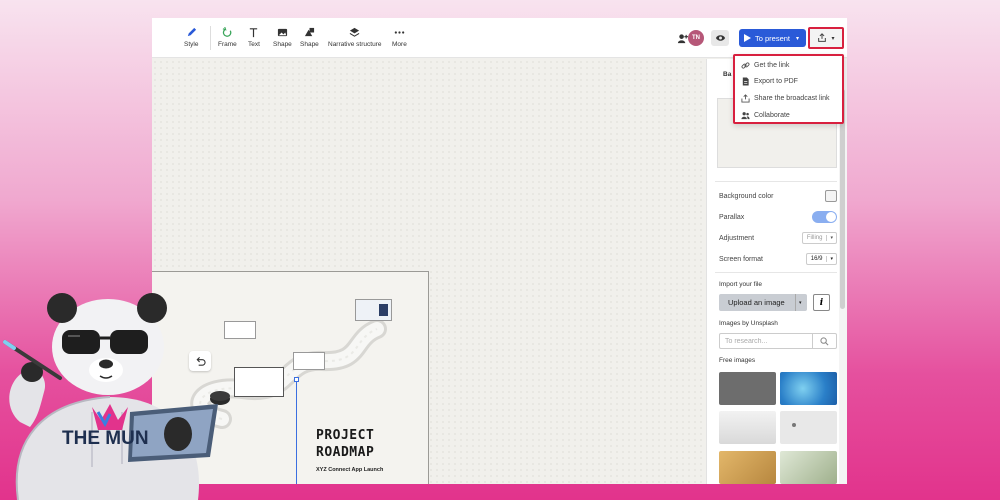  What do you see at coordinates (349, 470) in the screenshot?
I see `slide-subtitle: XYZ Connect App Launch` at bounding box center [349, 470].